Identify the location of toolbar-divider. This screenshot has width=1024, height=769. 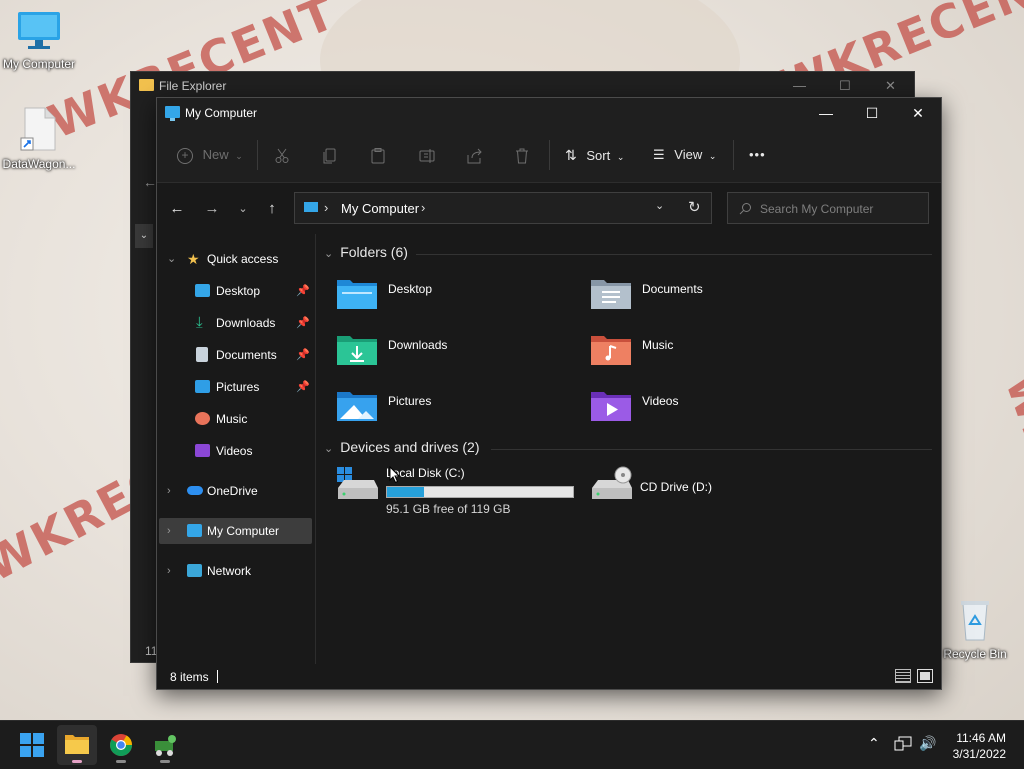
(257, 155).